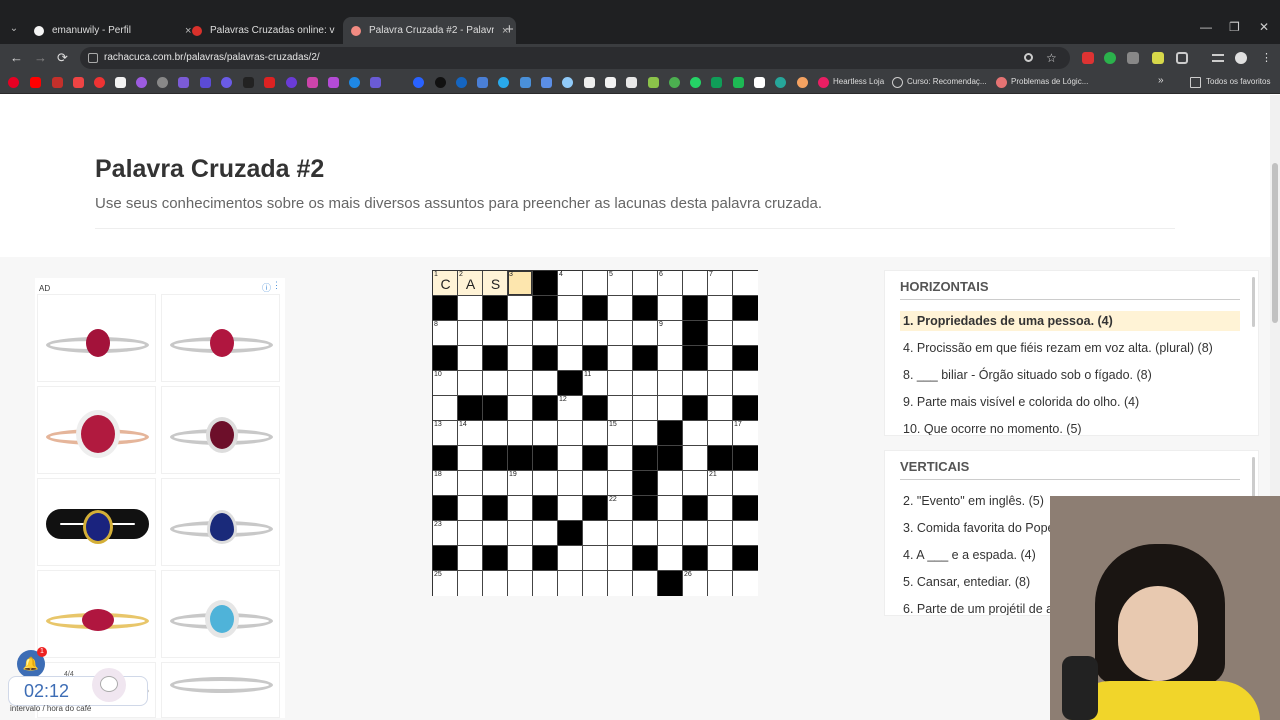  Describe the element at coordinates (858, 81) in the screenshot. I see `bookmark-heartless-loja: Heartless Loja` at that location.